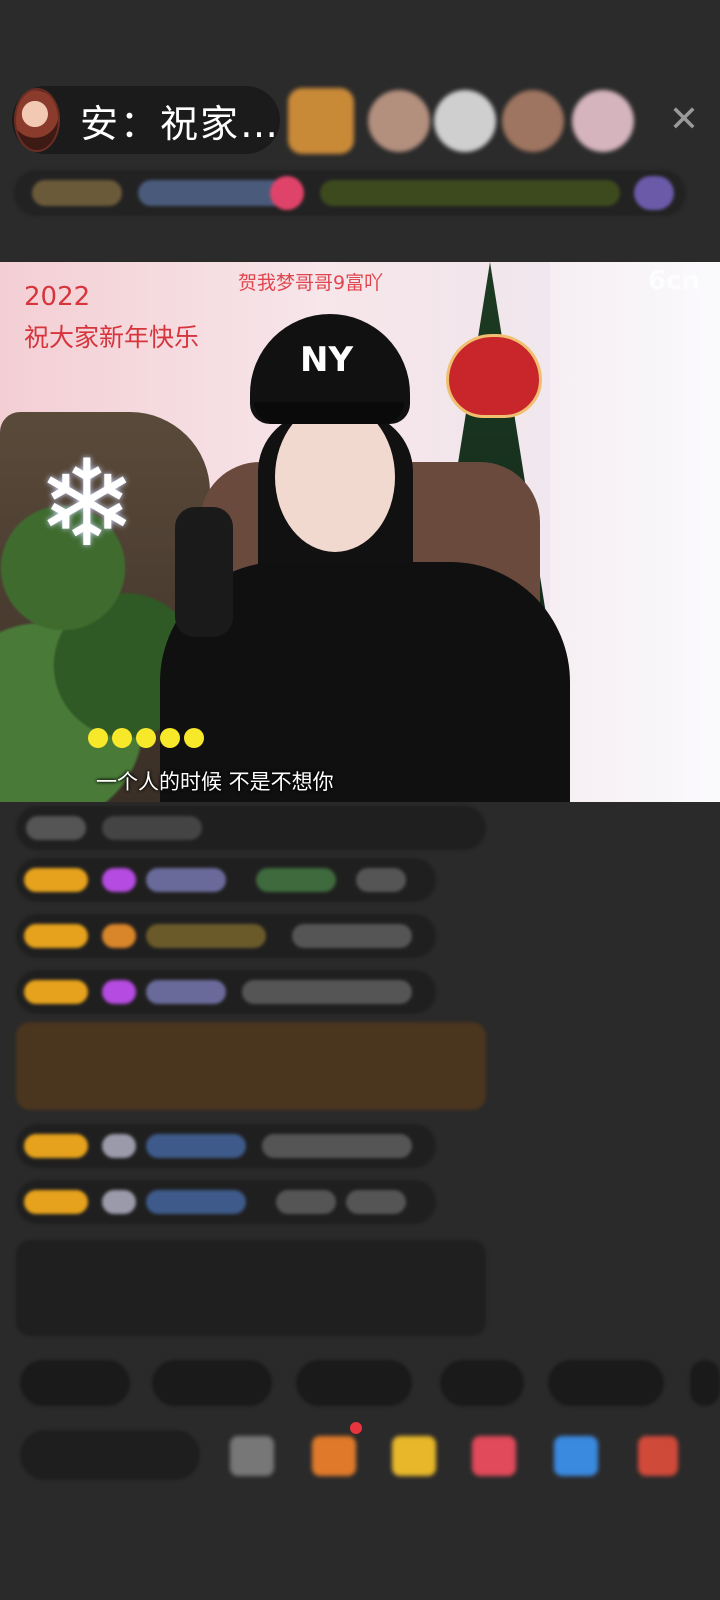 The height and width of the screenshot is (1600, 720). Describe the element at coordinates (146, 738) in the screenshot. I see `lyric-dots` at that location.